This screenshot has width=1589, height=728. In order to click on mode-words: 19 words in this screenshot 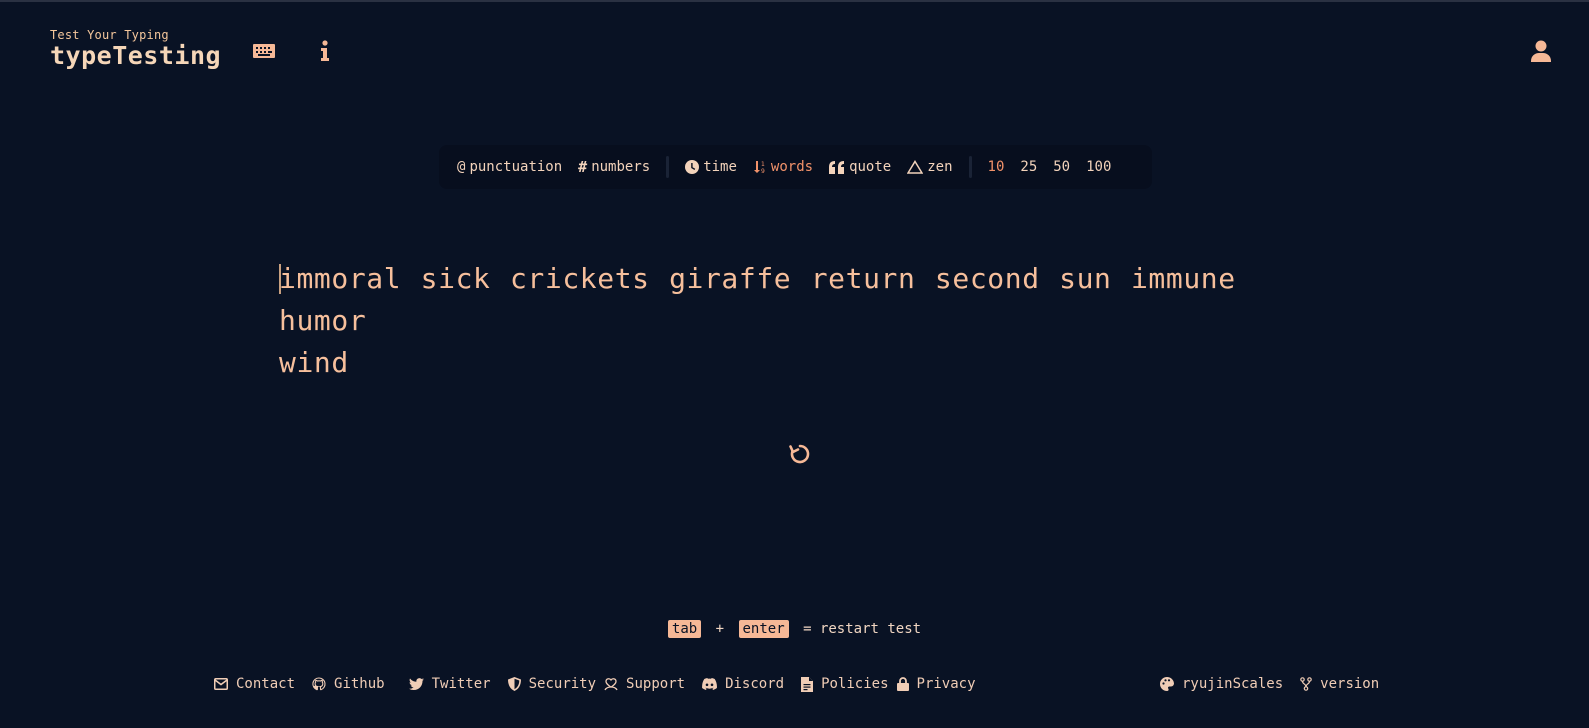, I will do `click(783, 167)`.